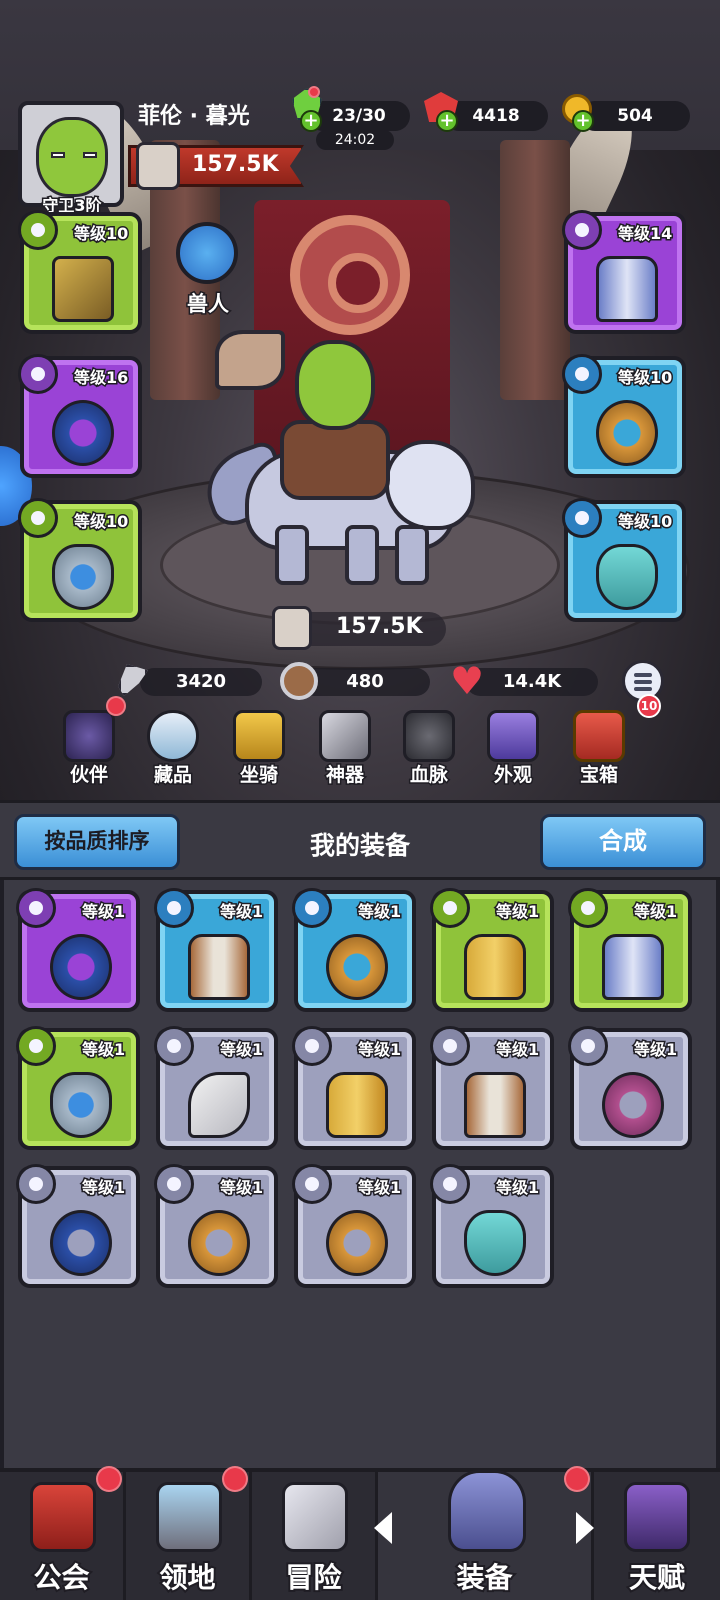 The height and width of the screenshot is (1600, 720). What do you see at coordinates (292, 628) in the screenshot?
I see `axe-power-icon` at bounding box center [292, 628].